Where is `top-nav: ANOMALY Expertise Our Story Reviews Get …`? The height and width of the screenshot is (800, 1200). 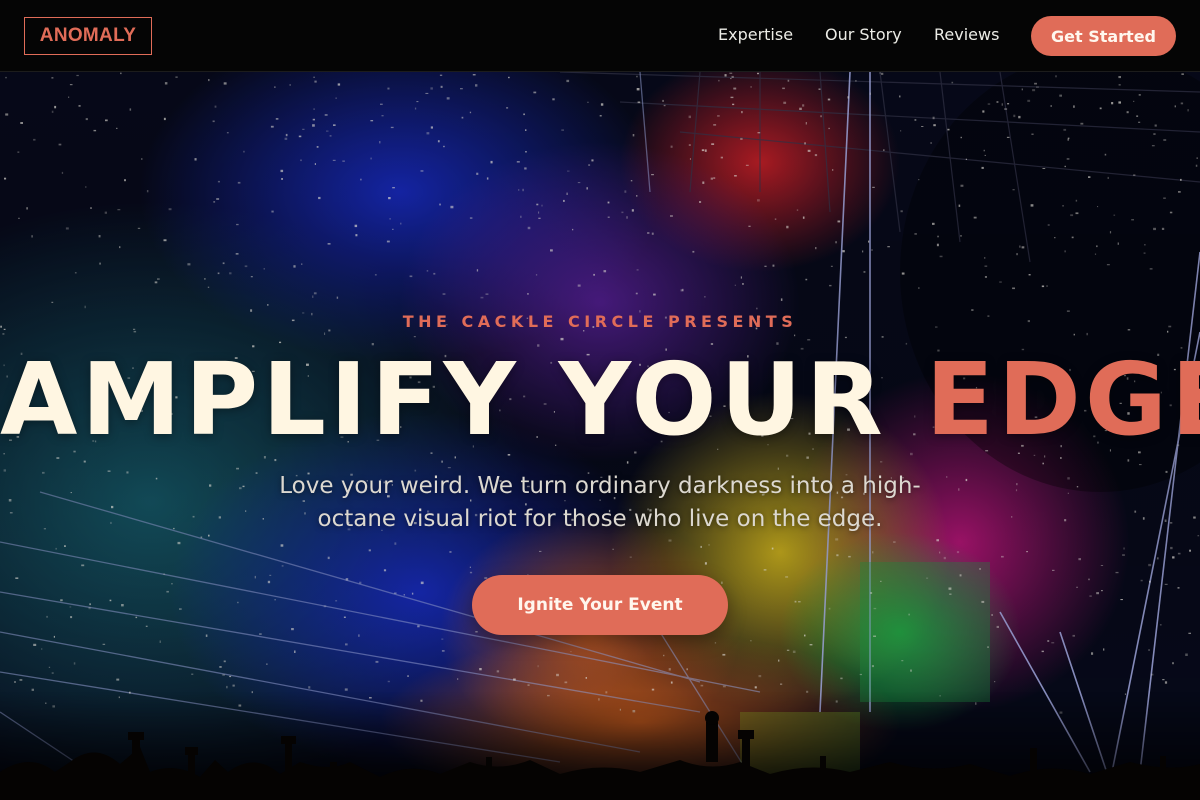 top-nav: ANOMALY Expertise Our Story Reviews Get … is located at coordinates (600, 36).